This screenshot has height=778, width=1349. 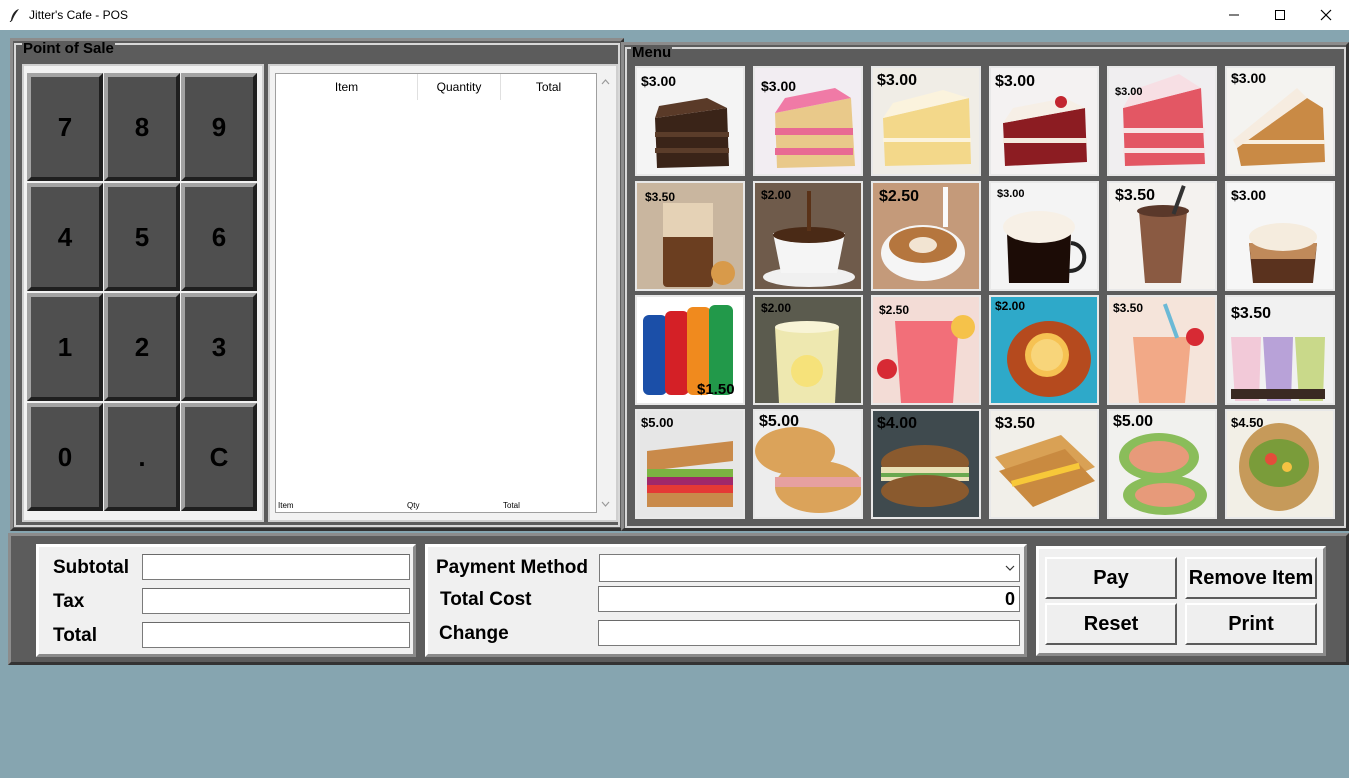 I want to click on menu-item-grilled-cheese: $3.50, so click(x=1044, y=464).